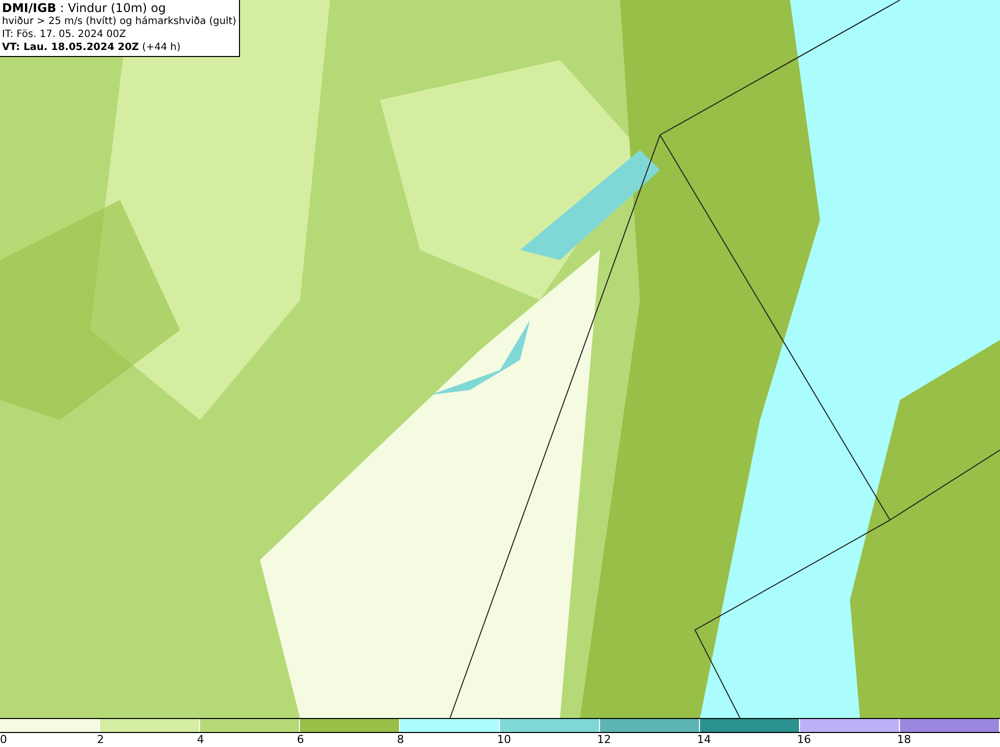 The width and height of the screenshot is (1000, 747). I want to click on legend-label: 14, so click(704, 740).